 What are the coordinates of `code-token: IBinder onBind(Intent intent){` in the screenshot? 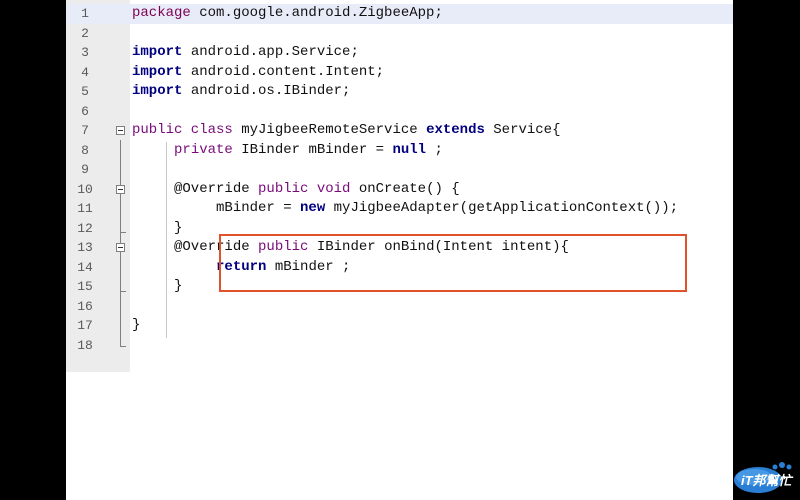 It's located at (438, 247).